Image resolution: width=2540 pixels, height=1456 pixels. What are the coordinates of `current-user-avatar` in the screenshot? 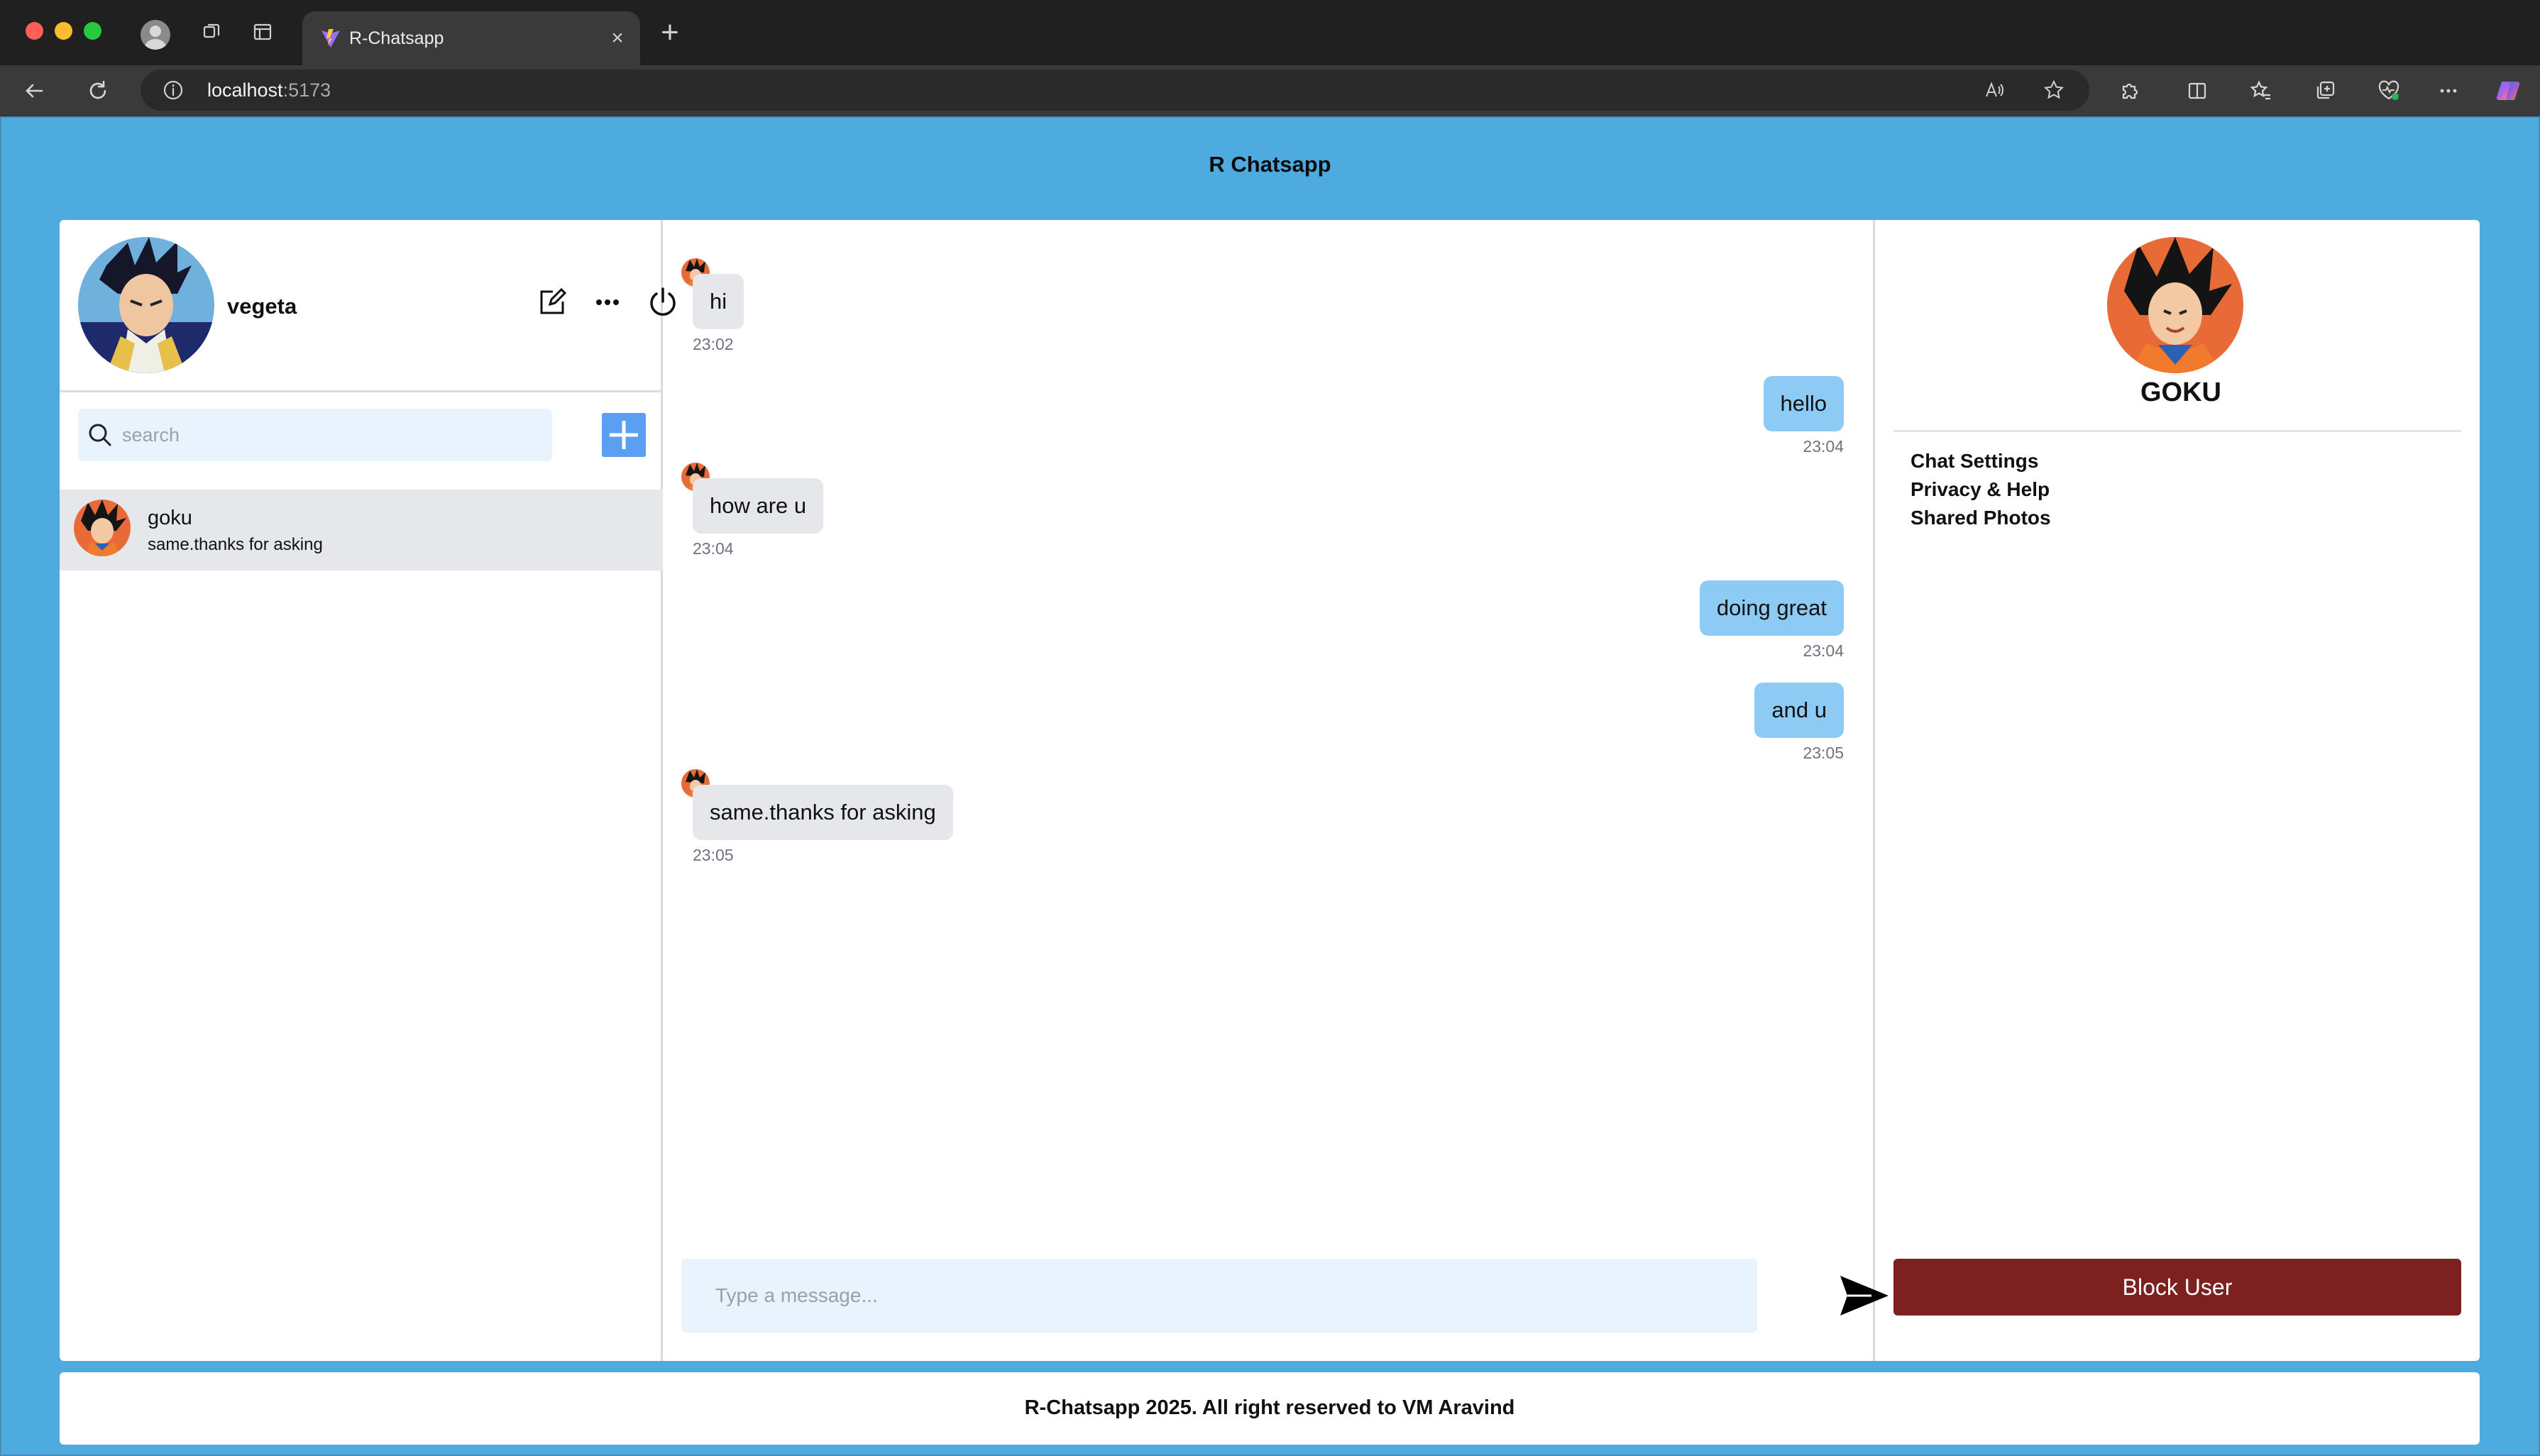 It's located at (146, 305).